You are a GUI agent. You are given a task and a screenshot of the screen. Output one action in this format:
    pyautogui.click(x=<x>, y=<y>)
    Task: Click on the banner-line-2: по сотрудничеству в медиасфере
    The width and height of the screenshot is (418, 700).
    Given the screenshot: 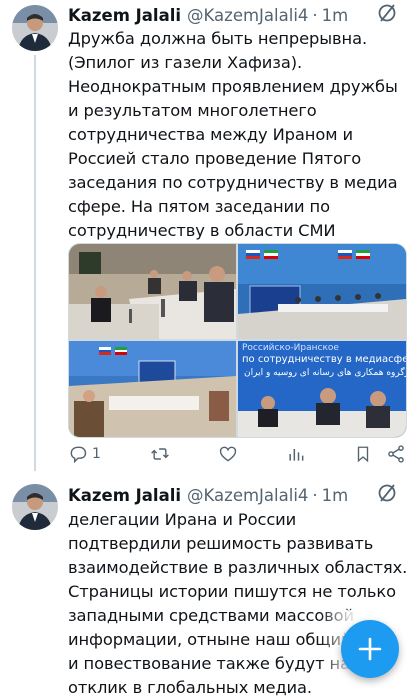 What is the action you would take?
    pyautogui.click(x=324, y=359)
    